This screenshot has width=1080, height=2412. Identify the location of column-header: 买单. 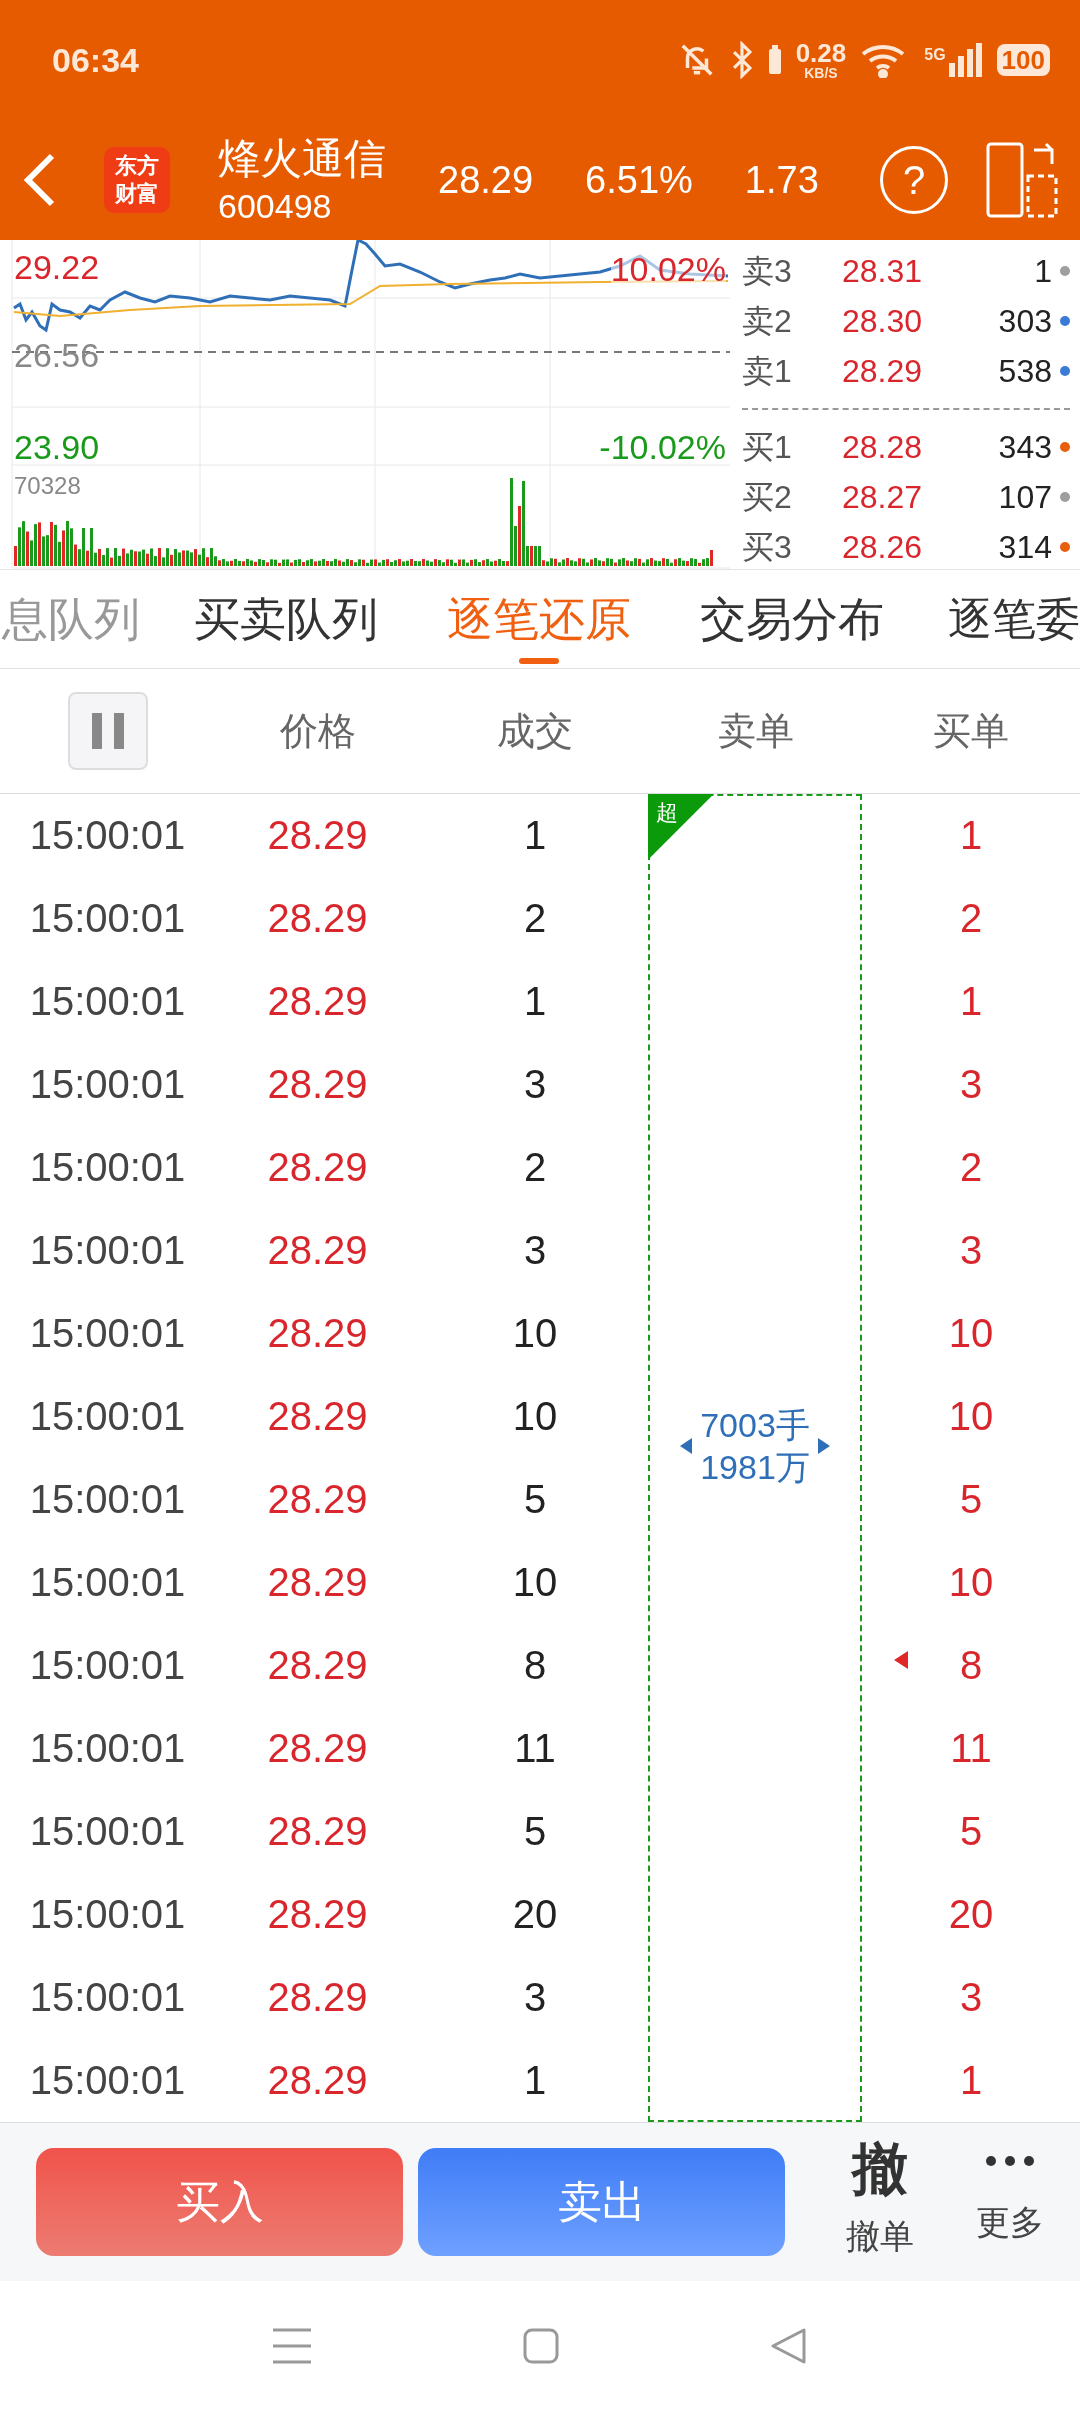
(971, 731).